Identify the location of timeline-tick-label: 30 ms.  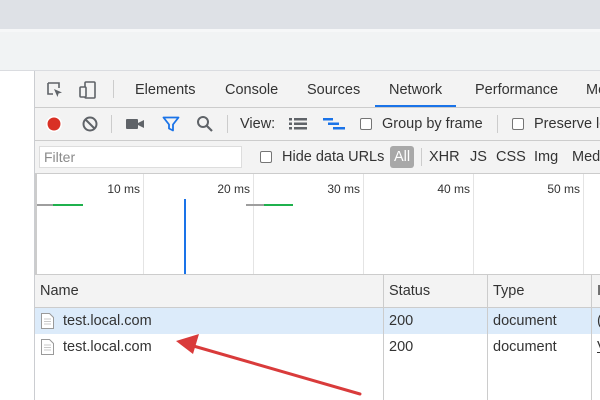
(343, 189).